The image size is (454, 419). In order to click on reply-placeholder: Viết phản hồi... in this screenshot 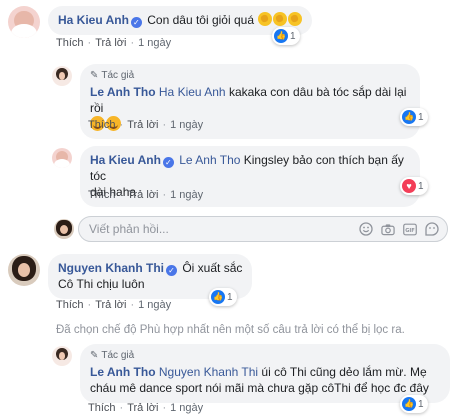, I will do `click(129, 229)`.